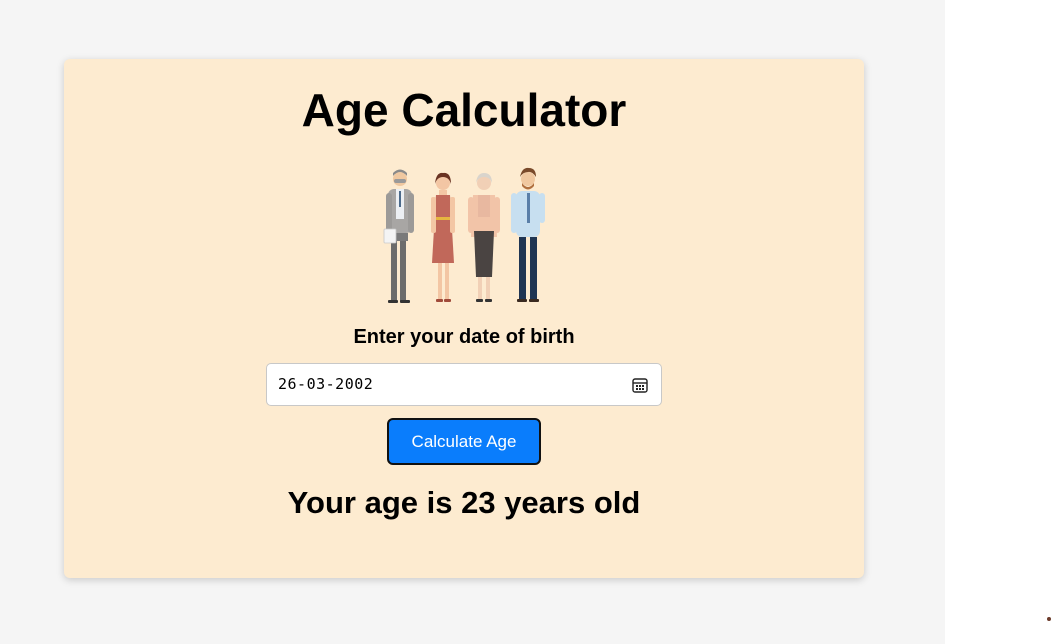 This screenshot has height=644, width=1054. Describe the element at coordinates (464, 502) in the screenshot. I see `age-result: Your age is 23 years old` at that location.